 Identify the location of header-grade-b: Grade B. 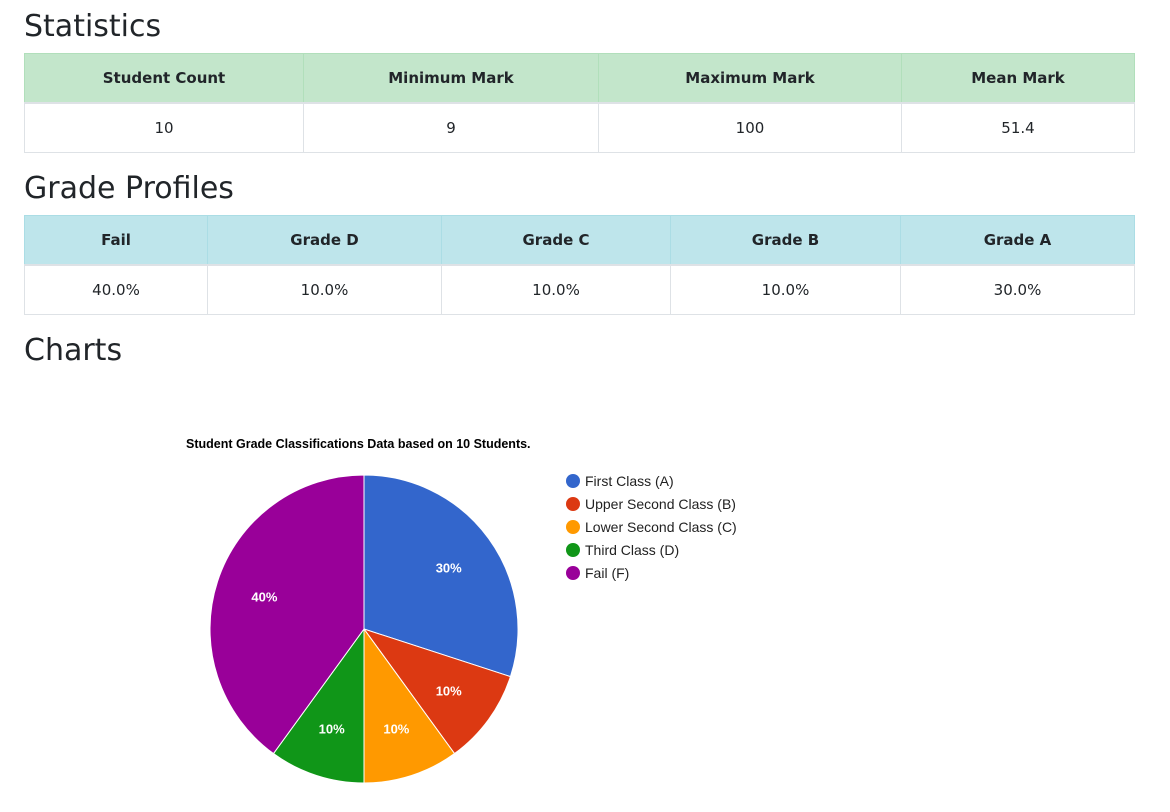
(785, 240).